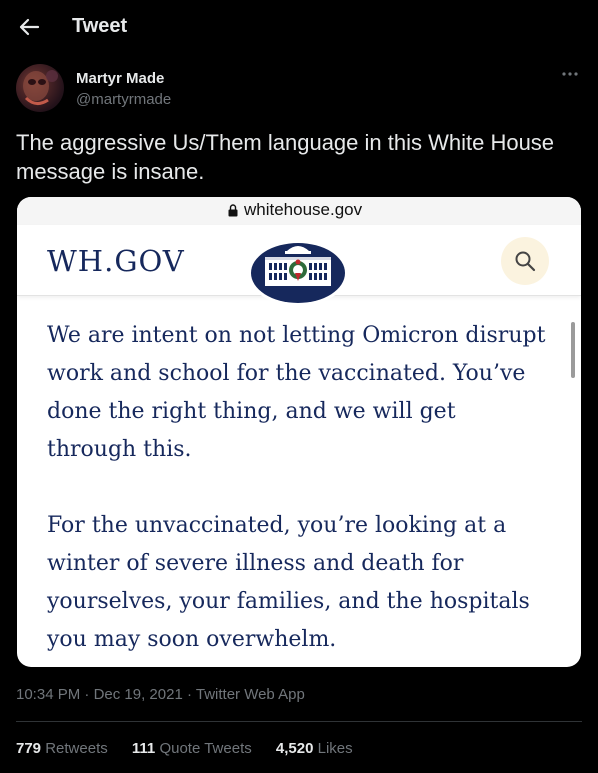 The height and width of the screenshot is (773, 598). I want to click on author-name: Martyr Made, so click(120, 78).